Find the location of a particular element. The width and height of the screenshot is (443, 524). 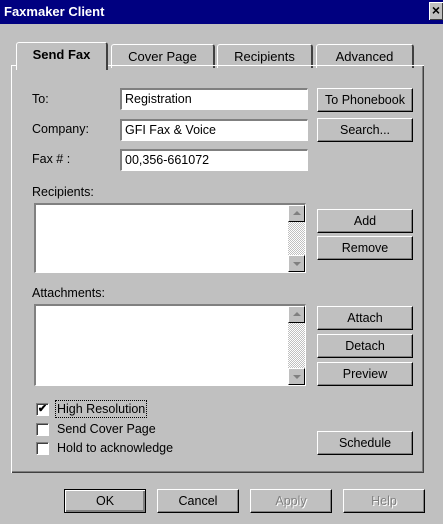

ok-button: OK is located at coordinates (105, 501).